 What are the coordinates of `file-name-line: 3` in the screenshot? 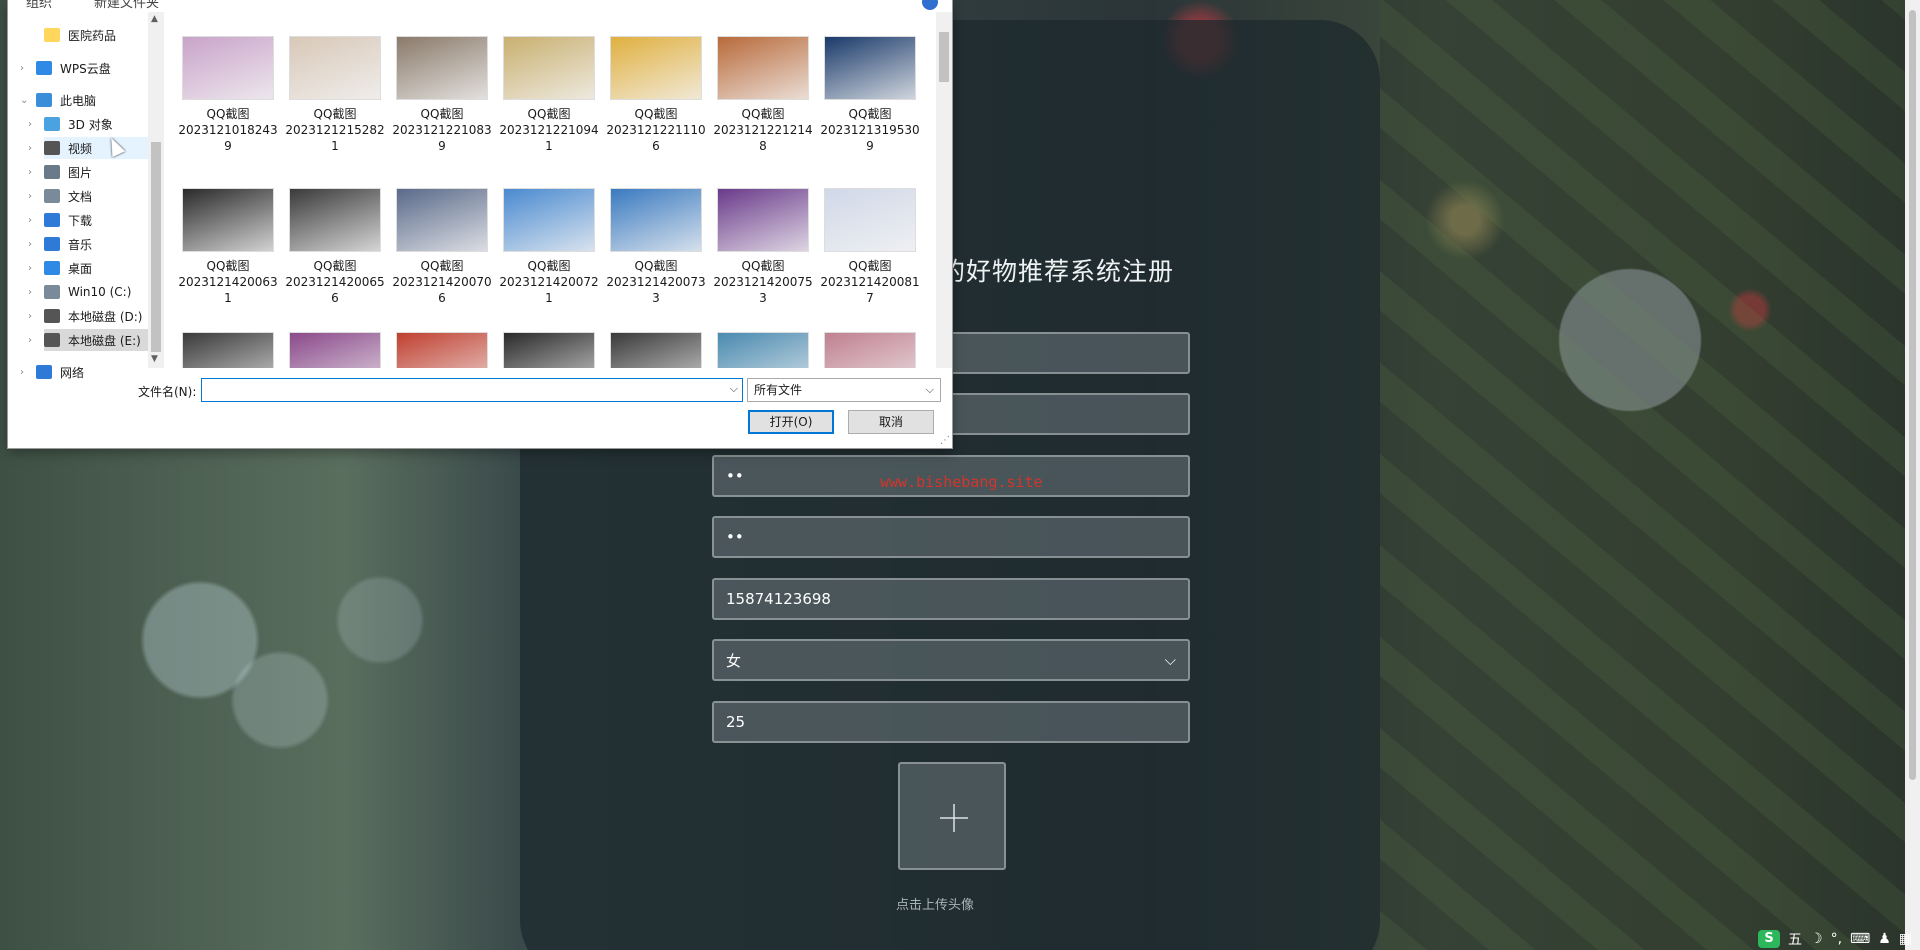 It's located at (656, 298).